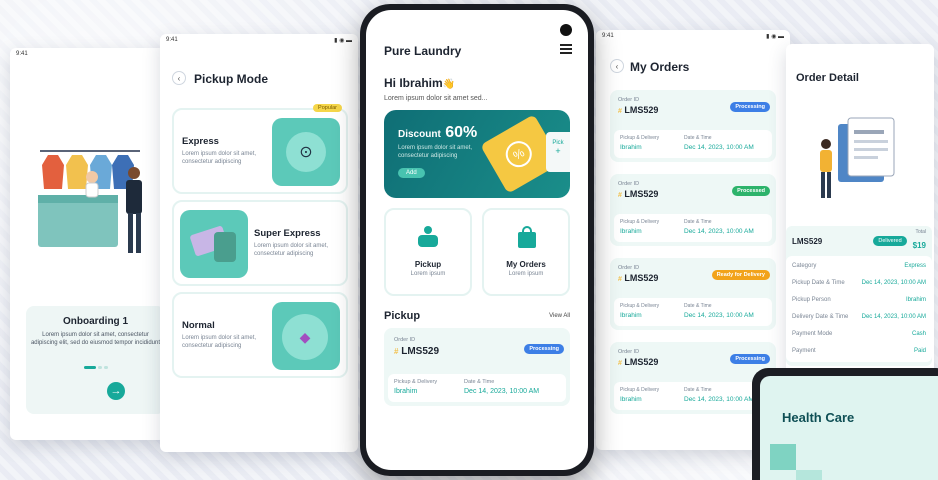 This screenshot has width=938, height=480. I want to click on page-title: Pickup Mode, so click(231, 79).